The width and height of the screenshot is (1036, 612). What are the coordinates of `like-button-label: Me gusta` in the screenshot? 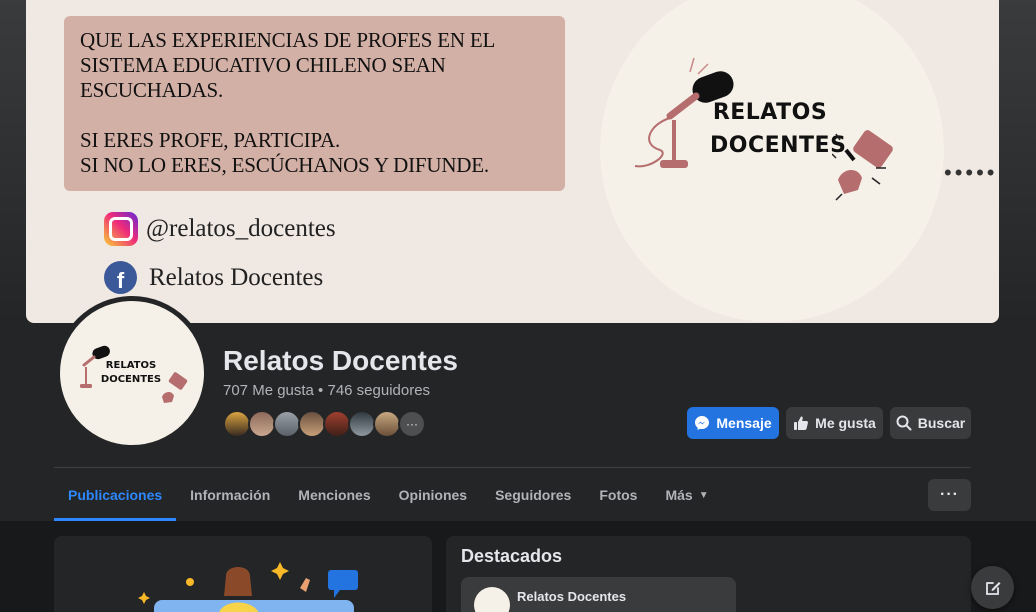 It's located at (845, 423).